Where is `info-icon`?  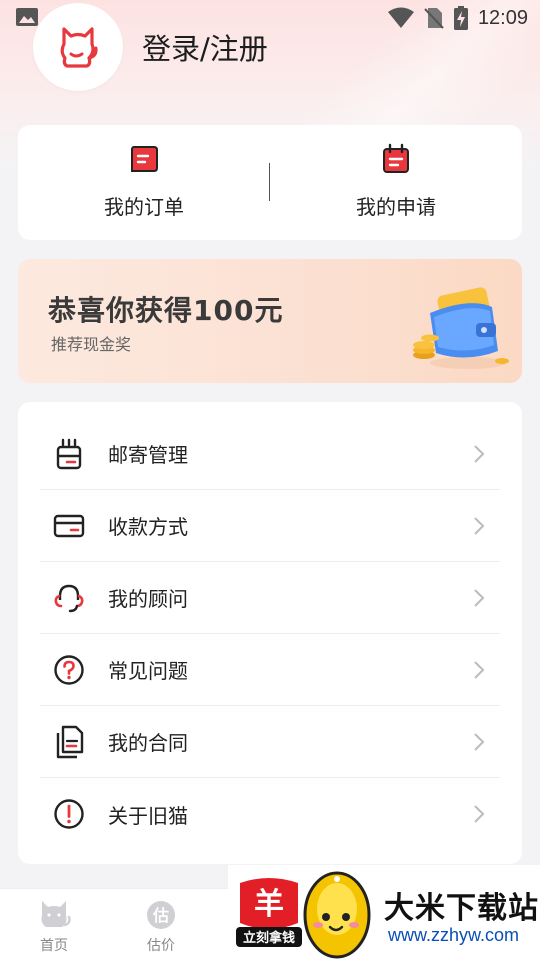 info-icon is located at coordinates (69, 814).